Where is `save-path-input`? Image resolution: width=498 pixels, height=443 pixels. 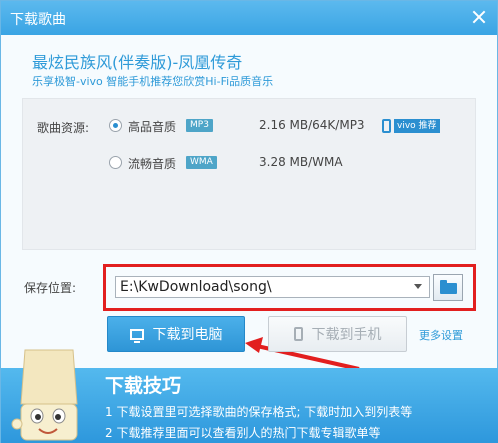 save-path-input is located at coordinates (272, 287).